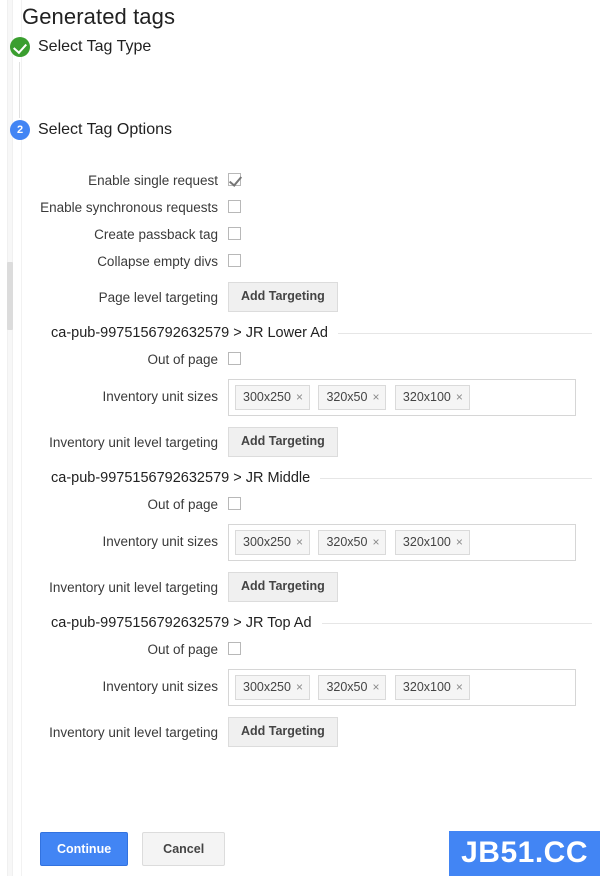 This screenshot has height=876, width=600. Describe the element at coordinates (99, 16) in the screenshot. I see `page-title: Generated tags` at that location.